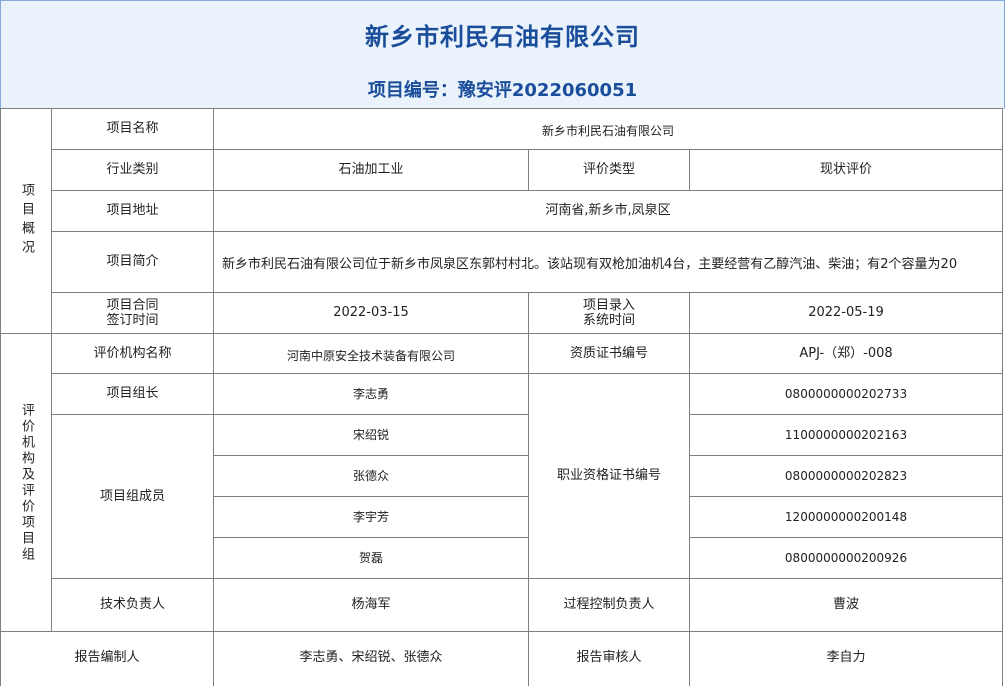 This screenshot has width=1005, height=686. I want to click on project-number-label: 项目编号：, so click(412, 90).